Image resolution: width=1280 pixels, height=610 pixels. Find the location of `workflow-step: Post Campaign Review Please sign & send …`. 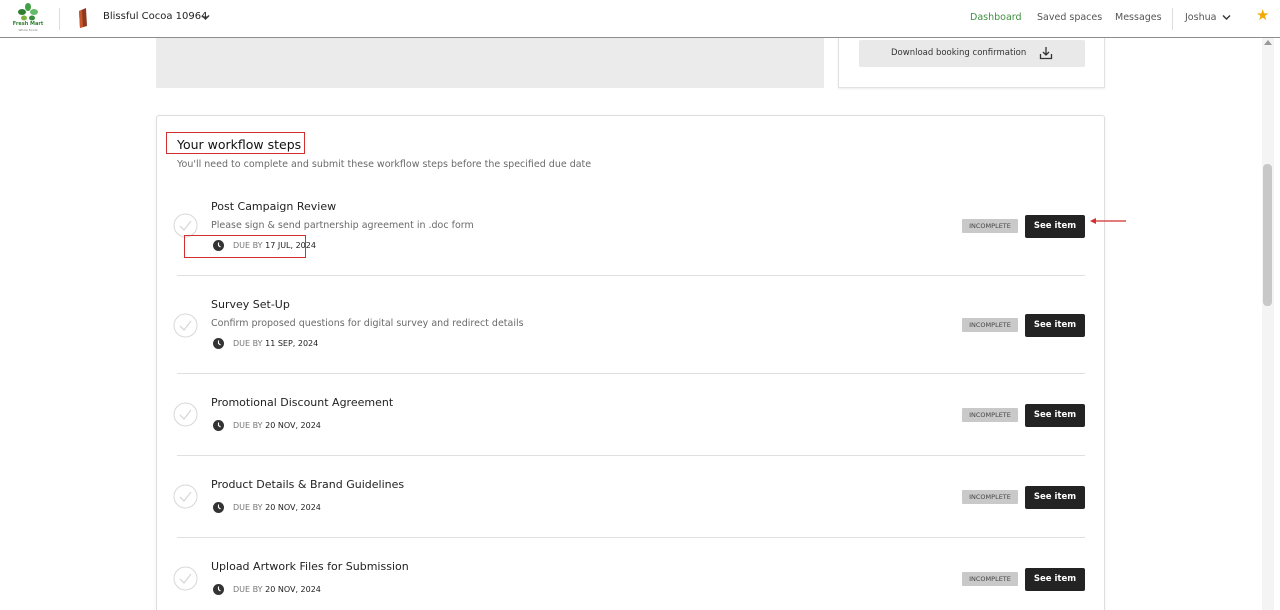

workflow-step: Post Campaign Review Please sign & send … is located at coordinates (629, 233).